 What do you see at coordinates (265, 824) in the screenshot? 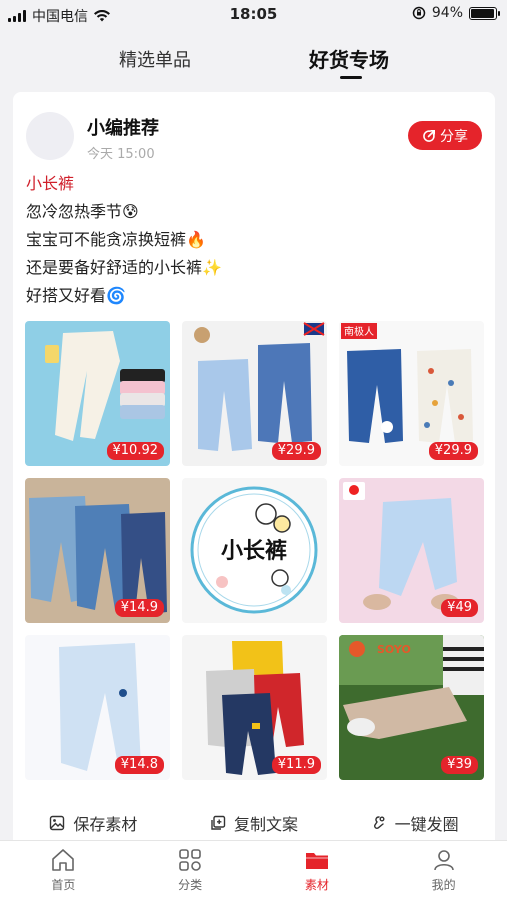
I see `copy-text-label: 复制文案` at bounding box center [265, 824].